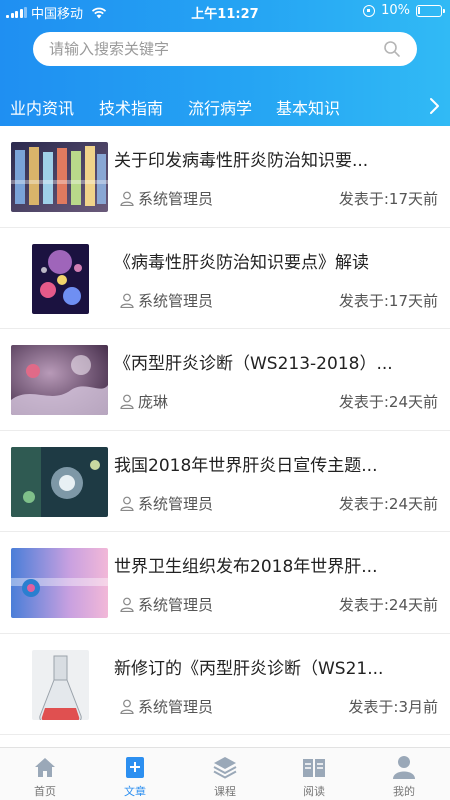  Describe the element at coordinates (45, 767) in the screenshot. I see `home-icon` at that location.